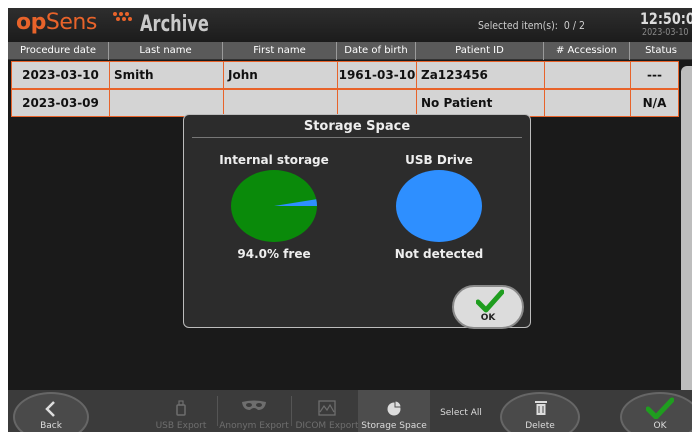 The height and width of the screenshot is (432, 692). What do you see at coordinates (439, 160) in the screenshot?
I see `usb-drive-label: USB Drive` at bounding box center [439, 160].